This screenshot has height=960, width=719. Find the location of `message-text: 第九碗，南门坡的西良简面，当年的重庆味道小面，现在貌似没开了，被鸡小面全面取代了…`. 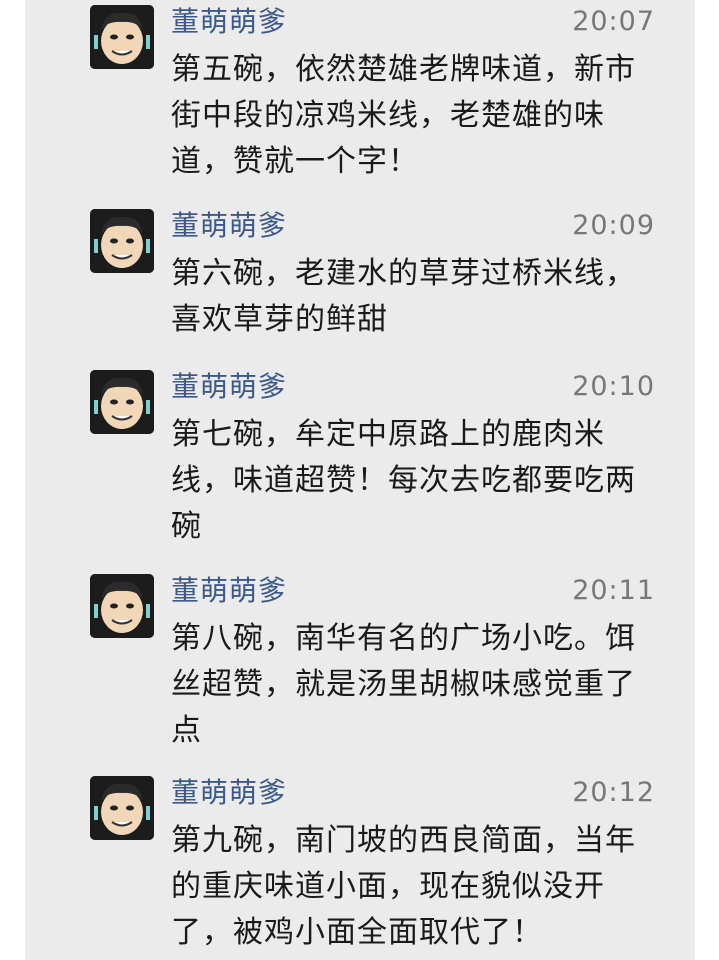

message-text: 第九碗，南门坡的西良简面，当年的重庆味道小面，现在貌似没开了，被鸡小面全面取代了… is located at coordinates (403, 886).